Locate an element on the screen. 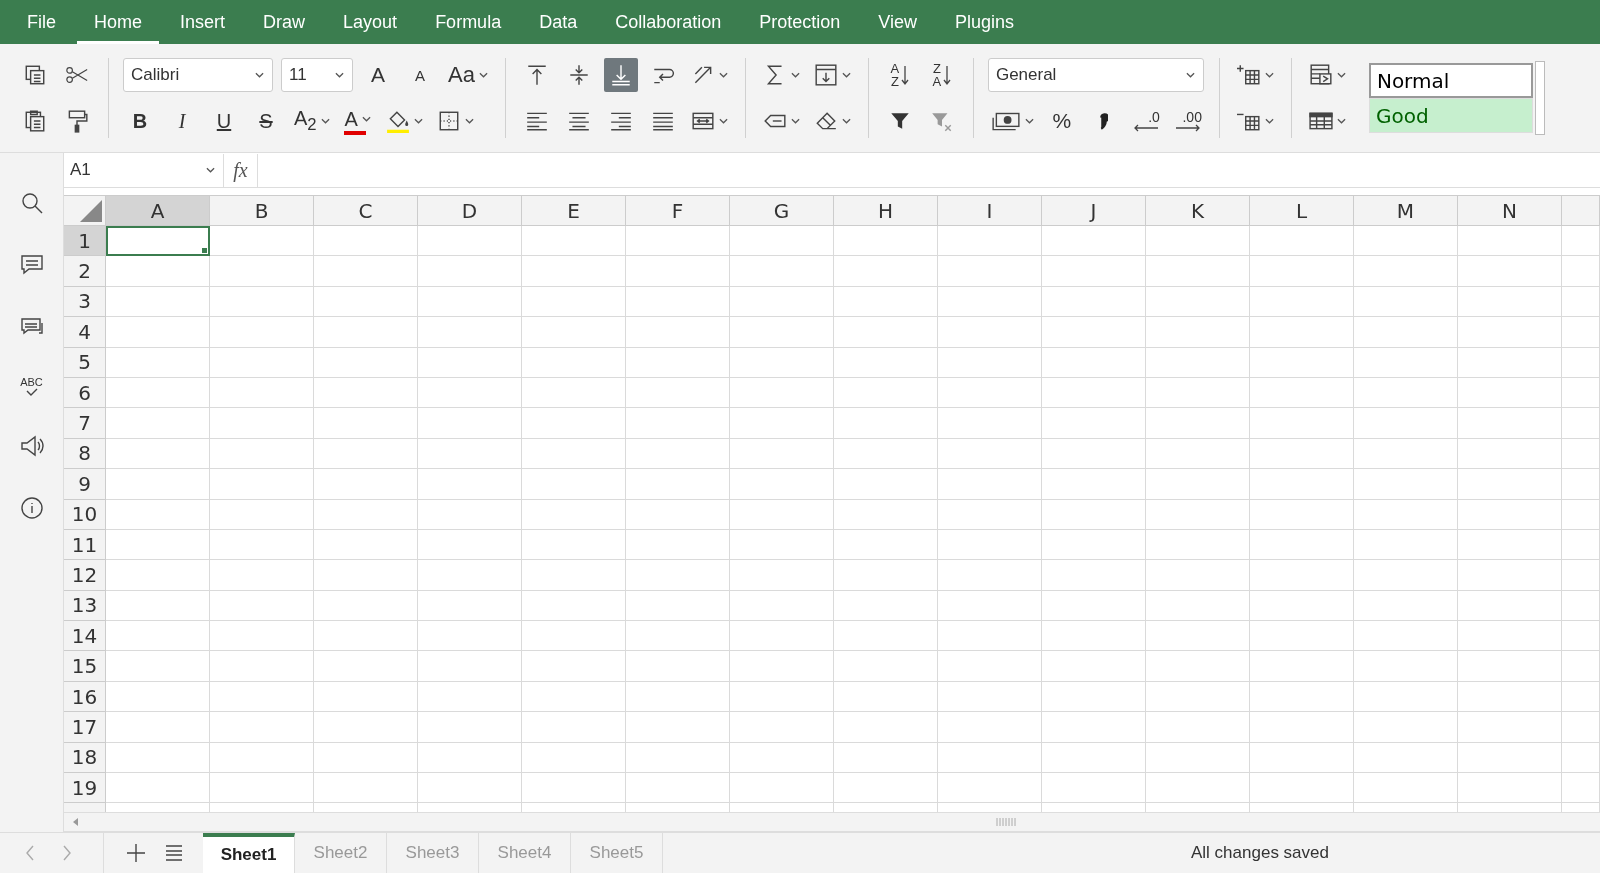 The image size is (1600, 873). italic-button: I is located at coordinates (182, 121).